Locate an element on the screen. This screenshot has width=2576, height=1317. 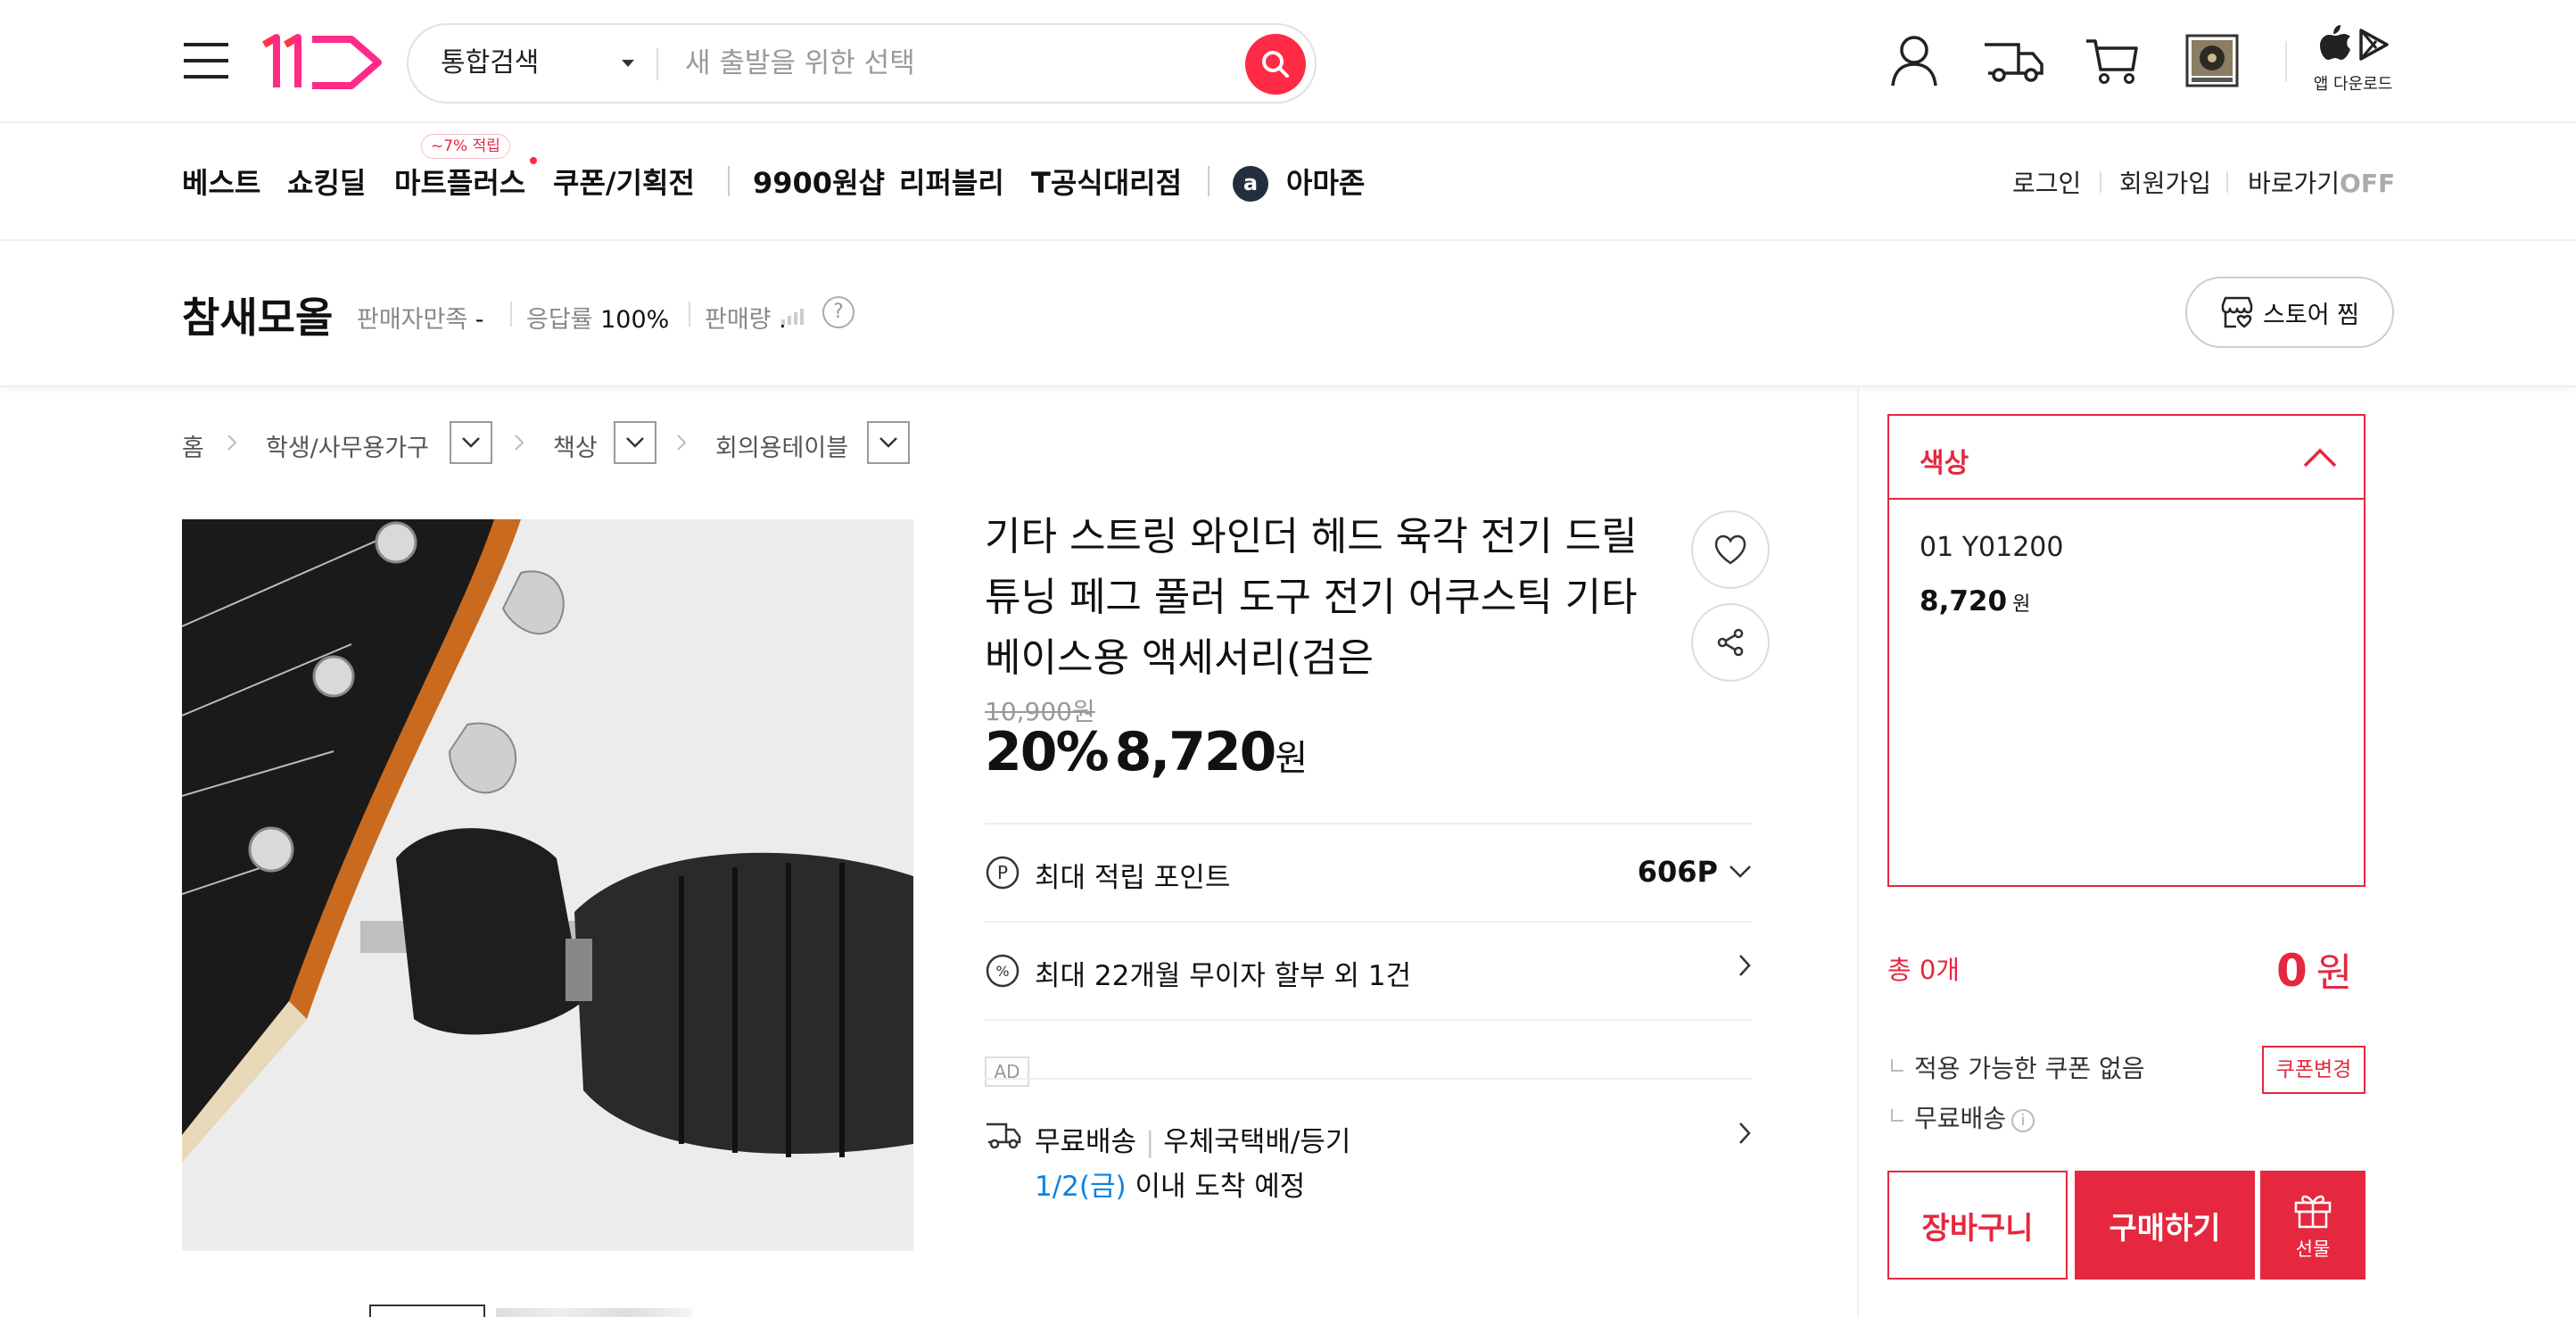
info-divider is located at coordinates (1368, 1020).